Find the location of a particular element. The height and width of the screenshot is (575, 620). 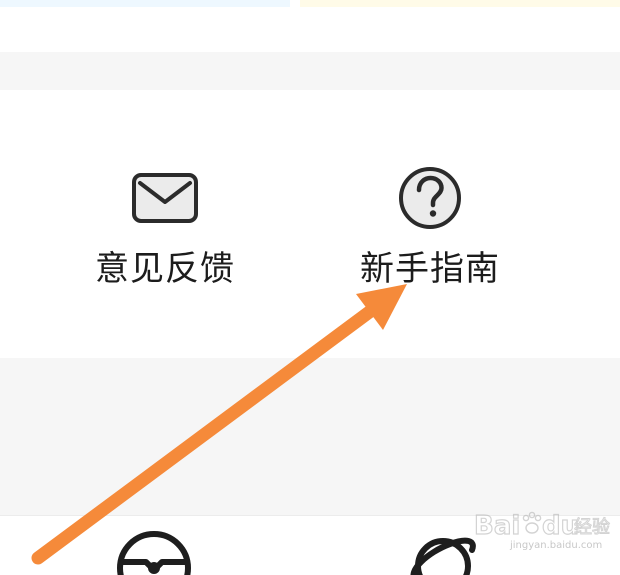

mail-icon-wrap is located at coordinates (165, 198).